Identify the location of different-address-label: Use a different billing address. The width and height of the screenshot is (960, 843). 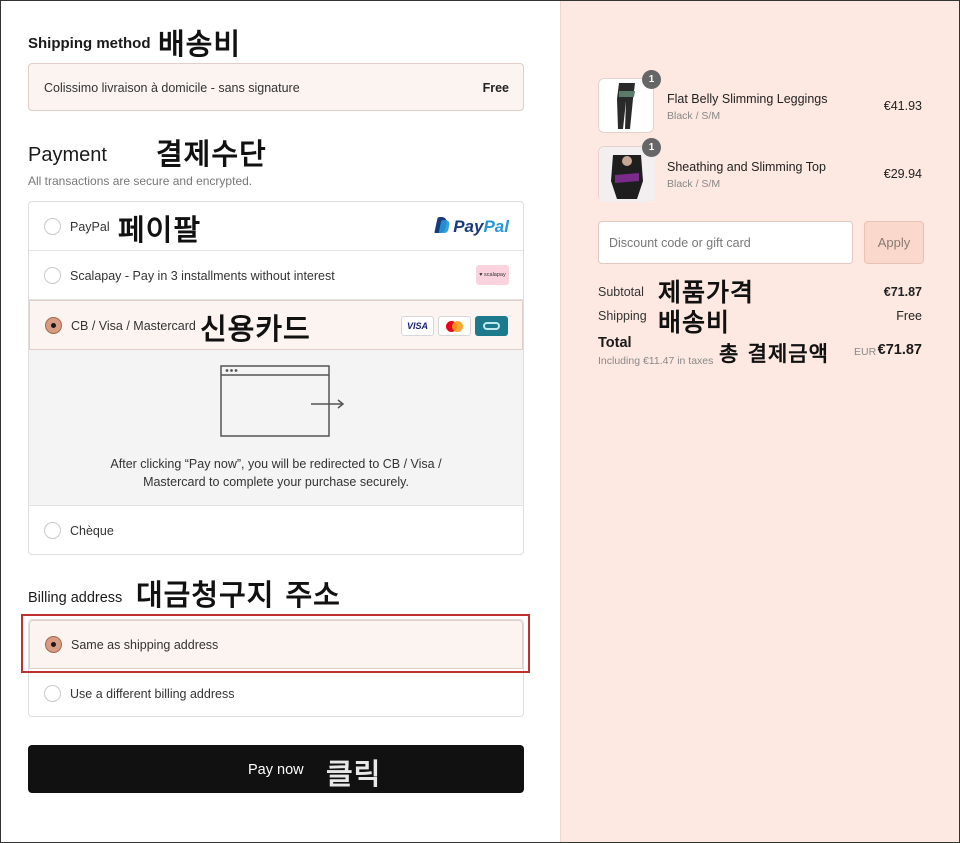
(152, 694).